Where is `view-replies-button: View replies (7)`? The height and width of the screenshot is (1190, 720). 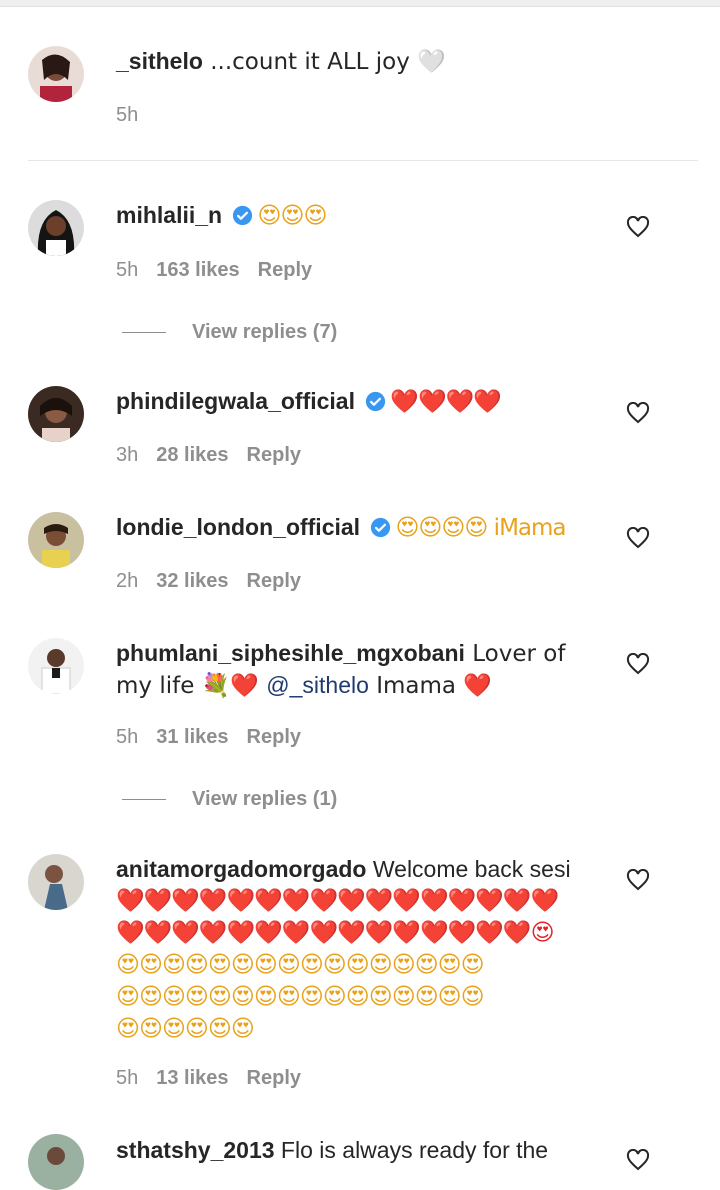
view-replies-button: View replies (7) is located at coordinates (229, 332).